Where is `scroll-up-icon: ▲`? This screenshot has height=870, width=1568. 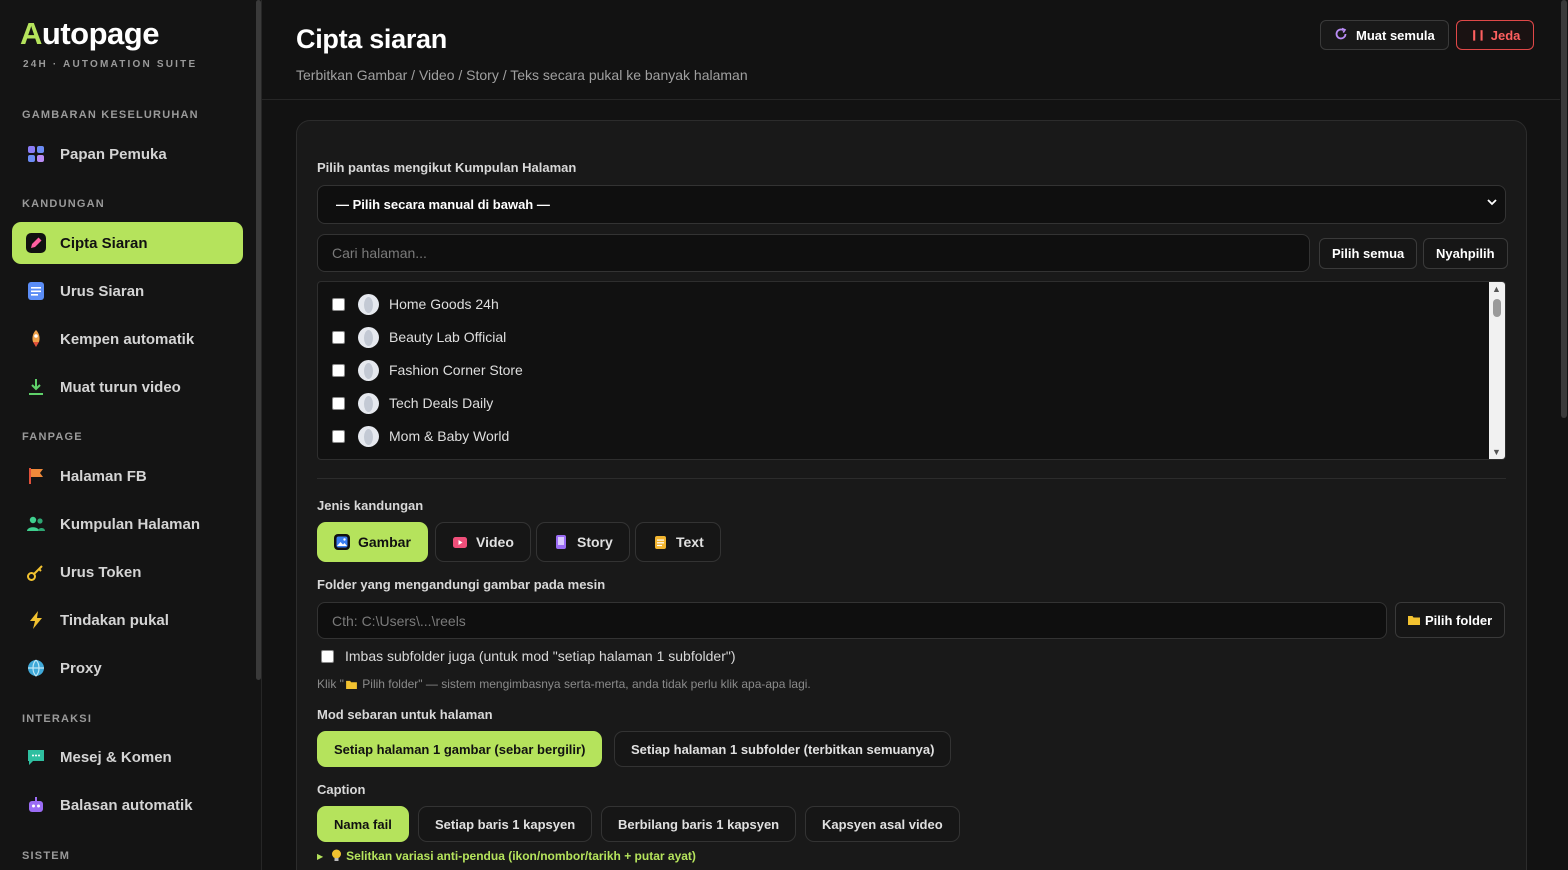 scroll-up-icon: ▲ is located at coordinates (1496, 289).